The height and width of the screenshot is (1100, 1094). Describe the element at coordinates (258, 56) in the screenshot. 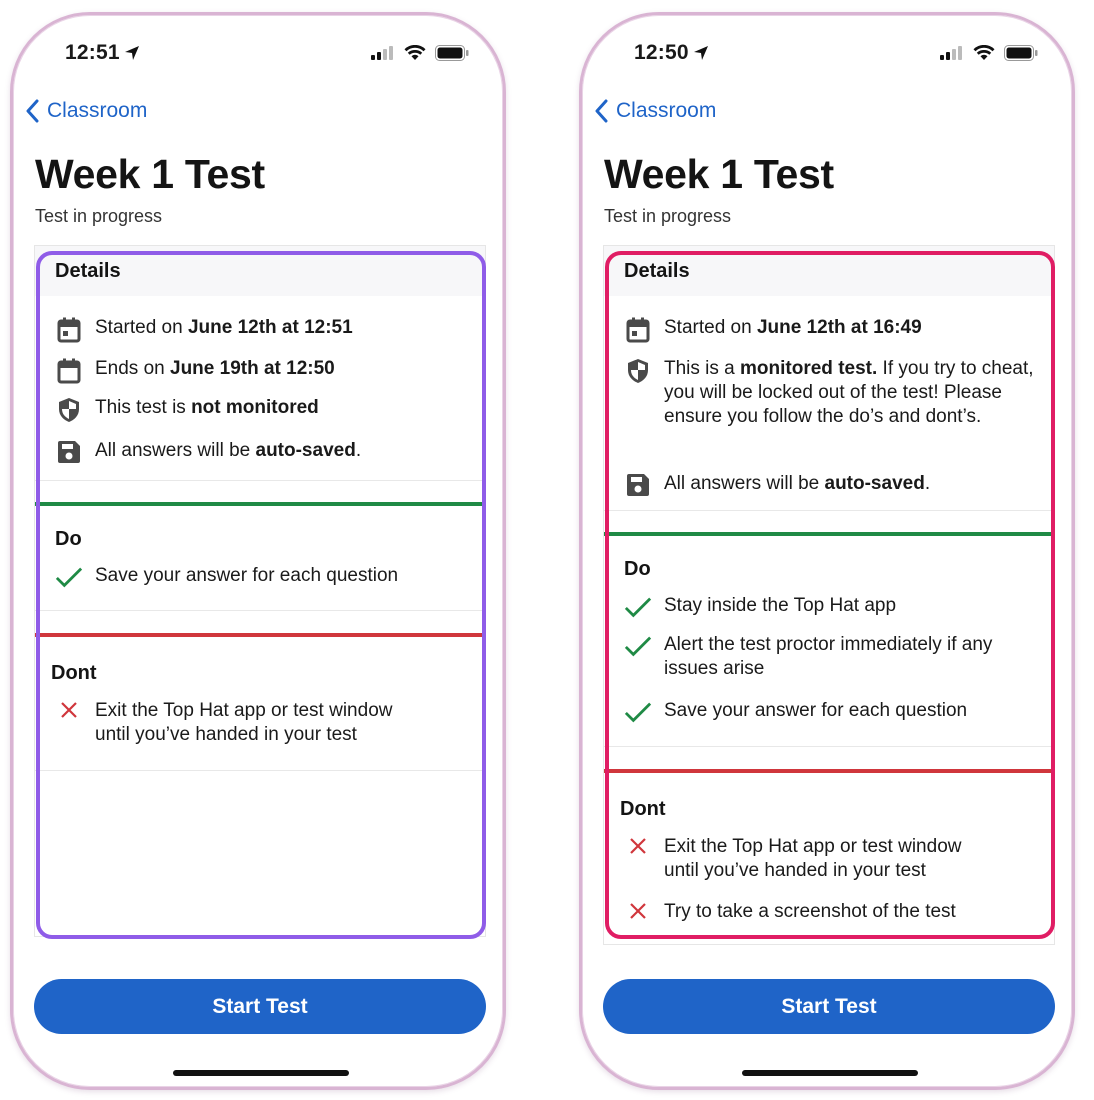

I see `status-bar: 12:51` at that location.